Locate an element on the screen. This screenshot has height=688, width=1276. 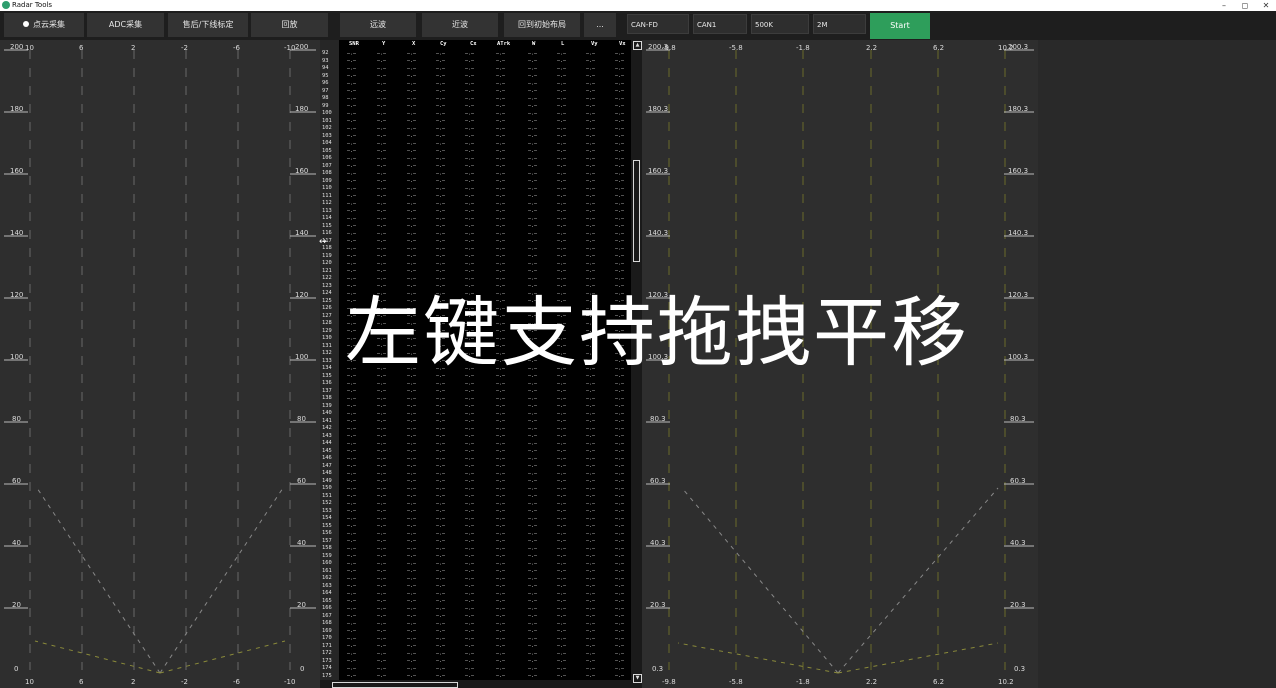
scroll-up-icon: ▲ is located at coordinates (637, 45).